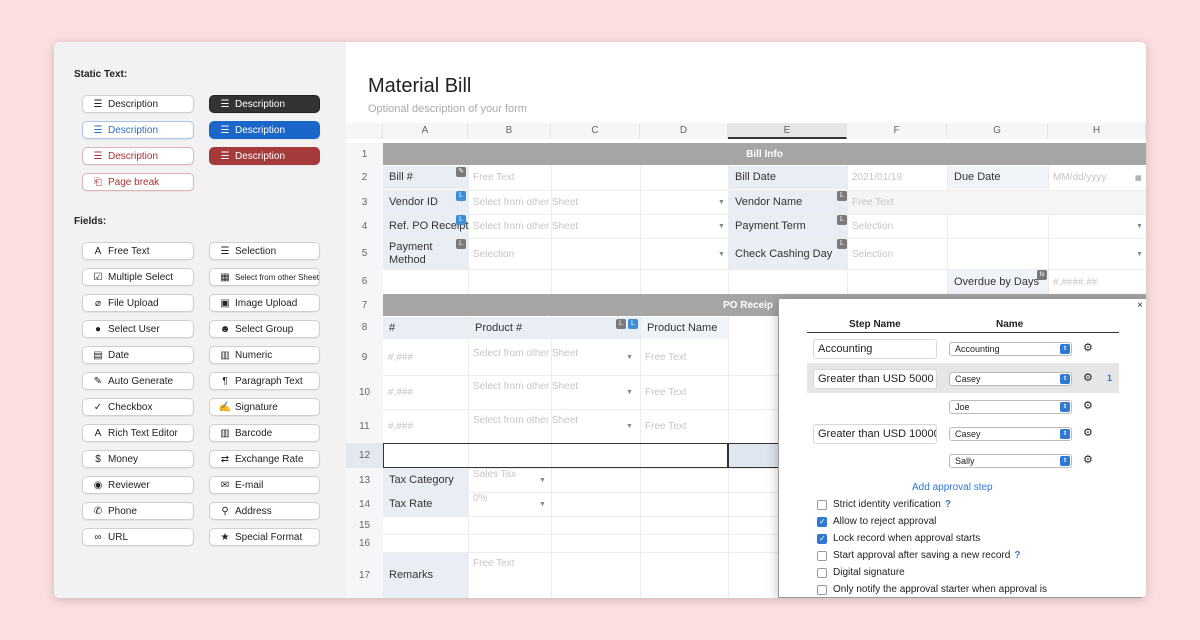  I want to click on field-date: ▤ Date, so click(138, 355).